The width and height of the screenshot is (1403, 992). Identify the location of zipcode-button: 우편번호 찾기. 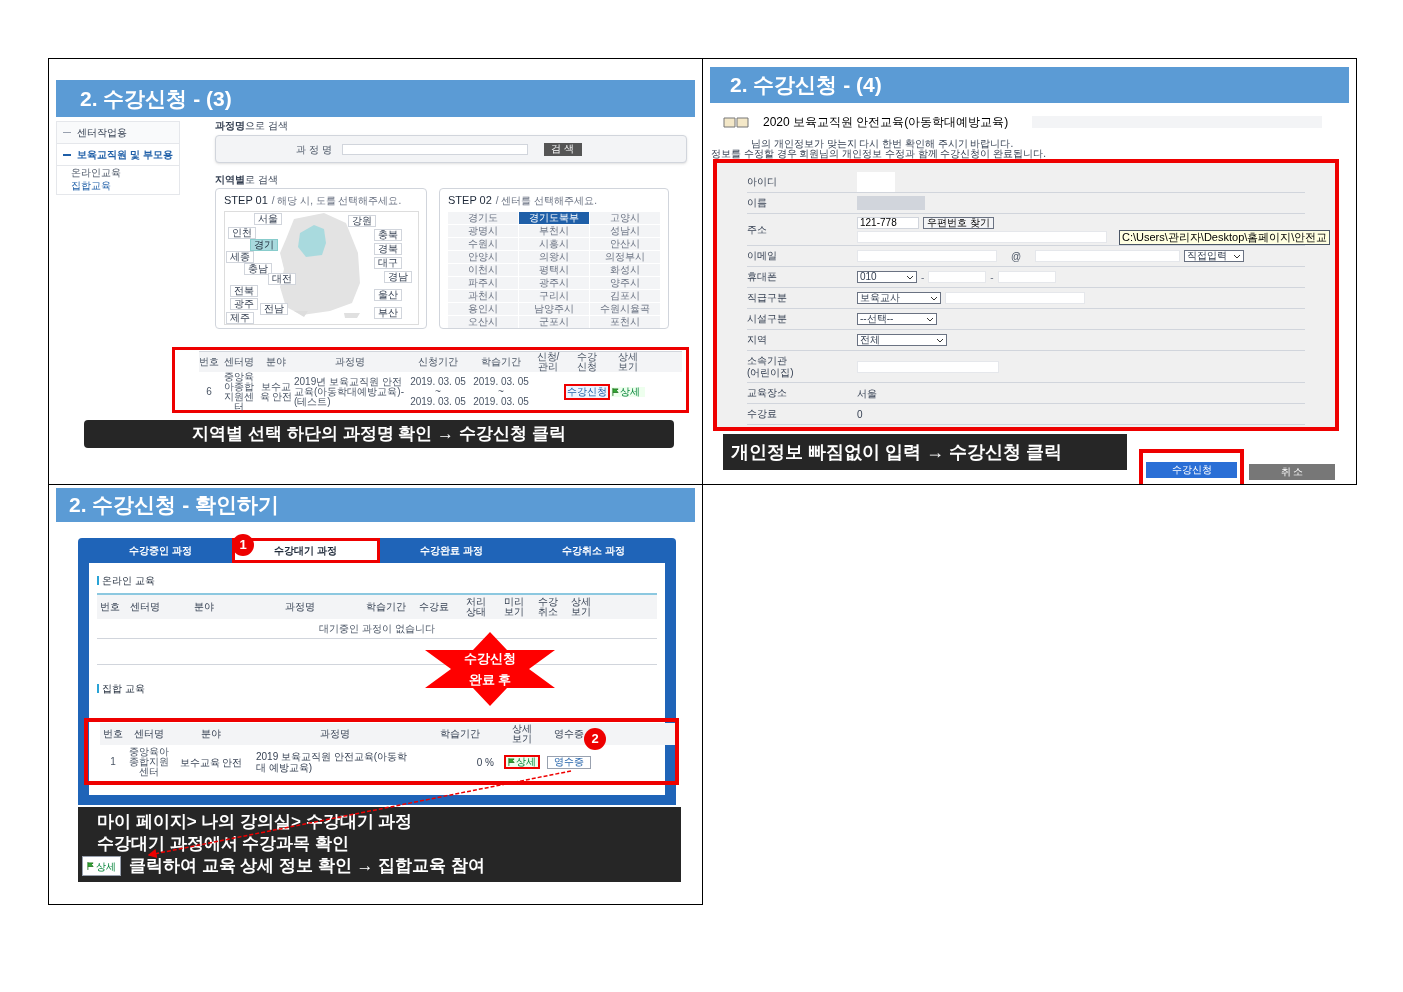
(958, 222).